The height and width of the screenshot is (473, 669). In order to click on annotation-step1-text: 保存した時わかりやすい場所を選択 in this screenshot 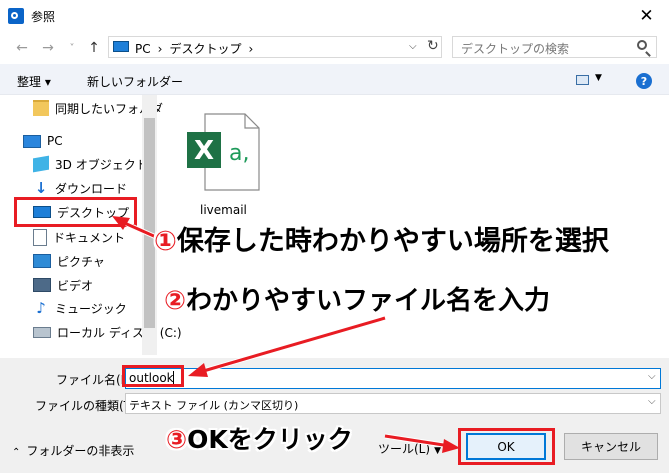, I will do `click(392, 241)`.